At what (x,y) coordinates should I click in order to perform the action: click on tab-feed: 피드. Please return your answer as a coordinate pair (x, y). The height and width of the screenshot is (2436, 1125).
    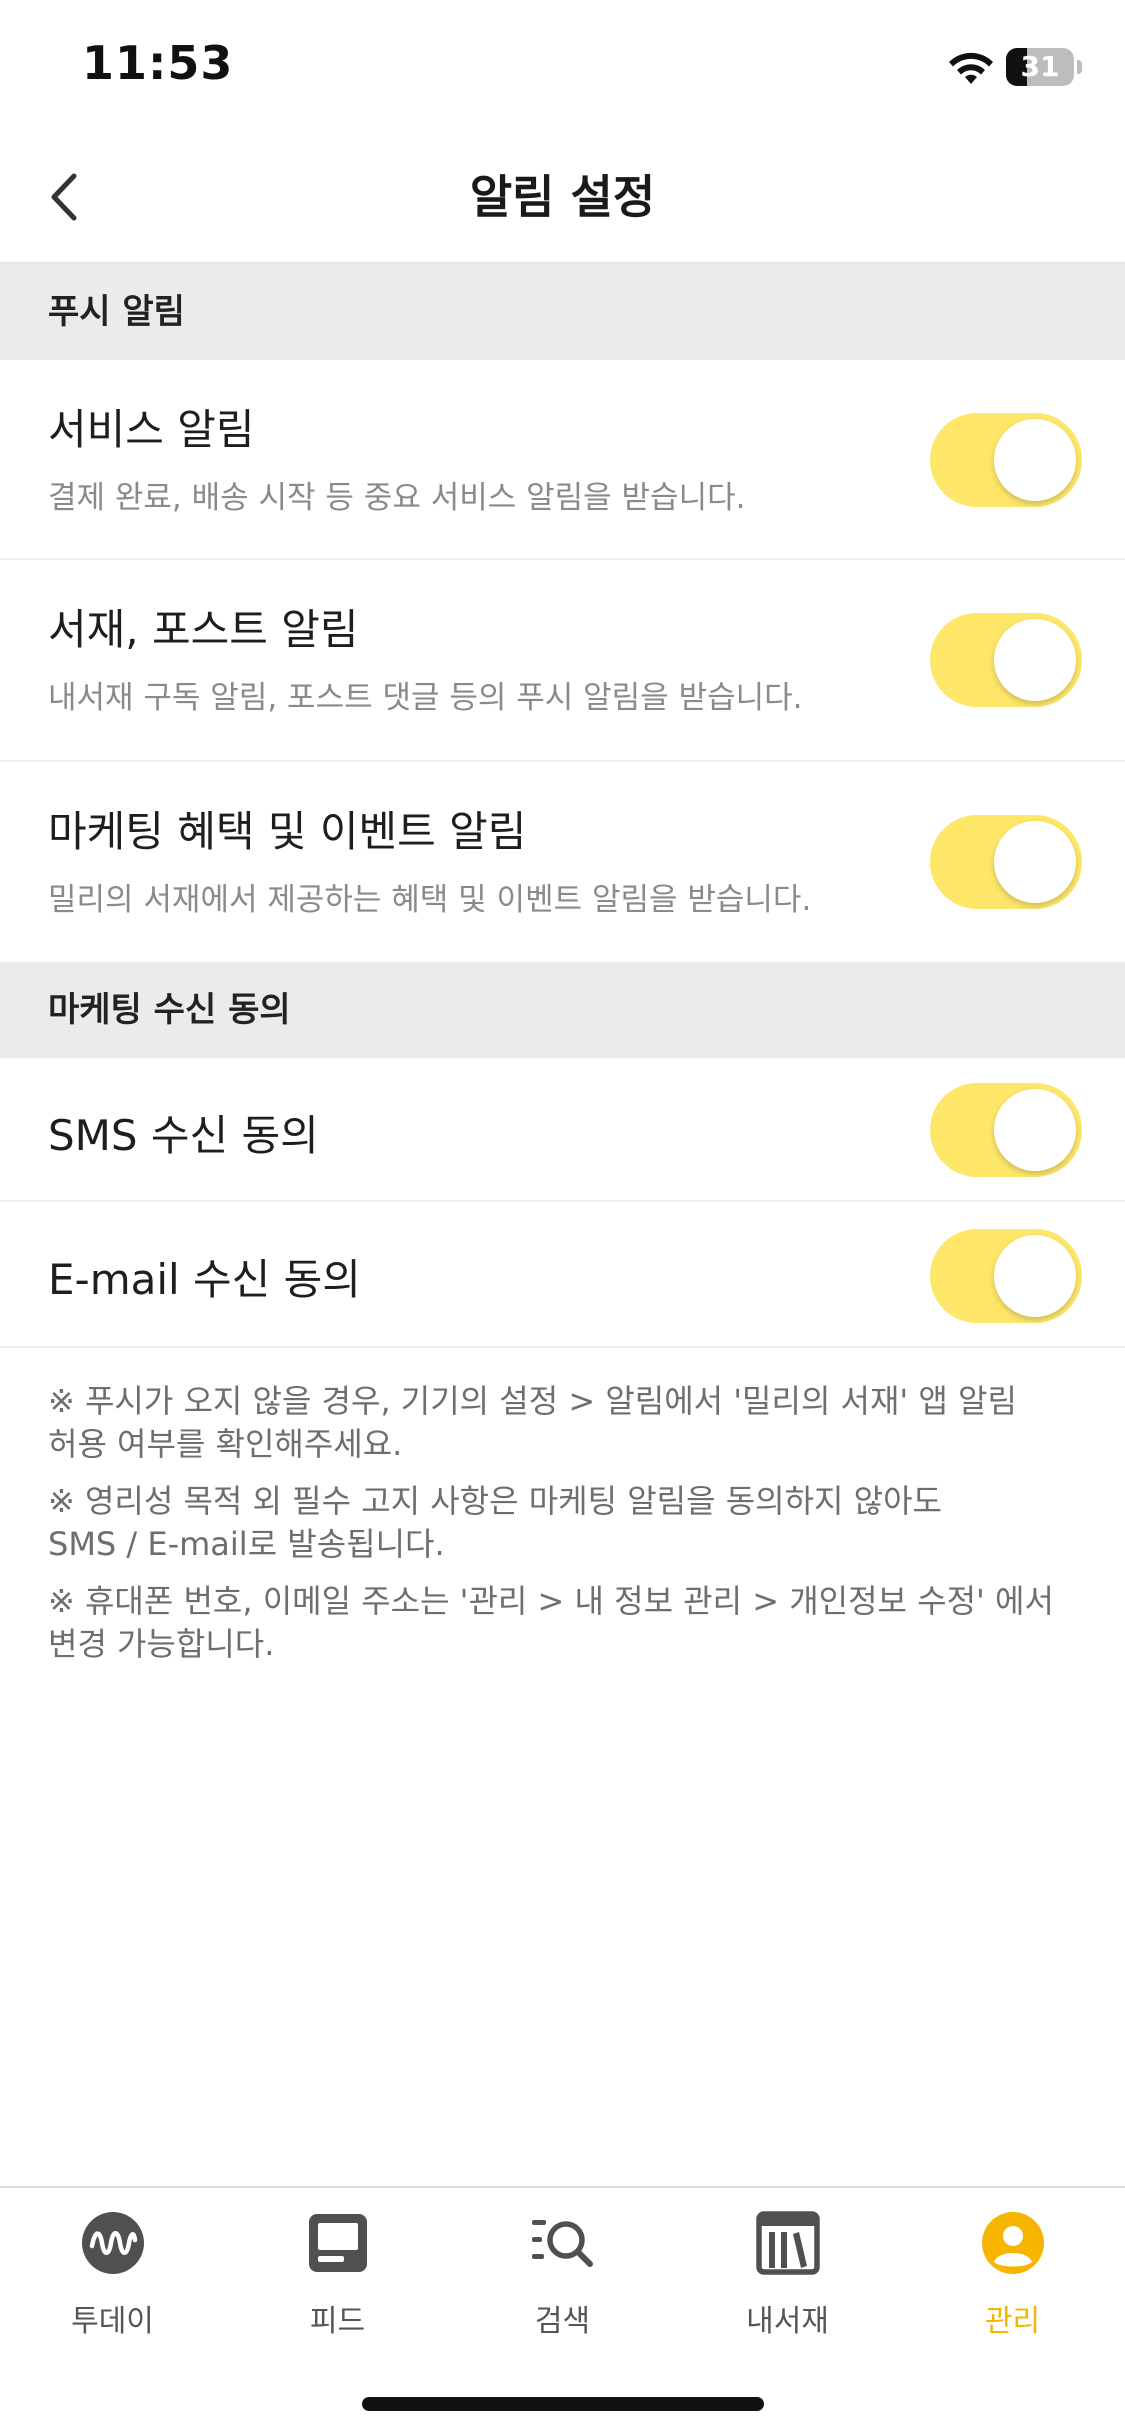
    Looking at the image, I should click on (337, 2285).